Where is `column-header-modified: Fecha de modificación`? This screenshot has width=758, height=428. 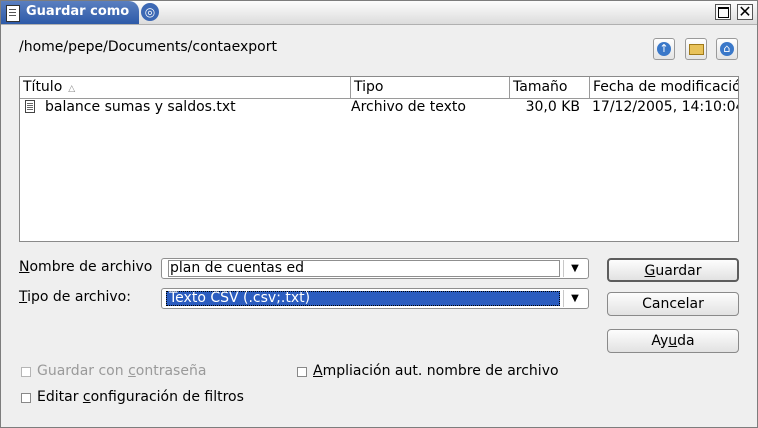 column-header-modified: Fecha de modificación is located at coordinates (664, 87).